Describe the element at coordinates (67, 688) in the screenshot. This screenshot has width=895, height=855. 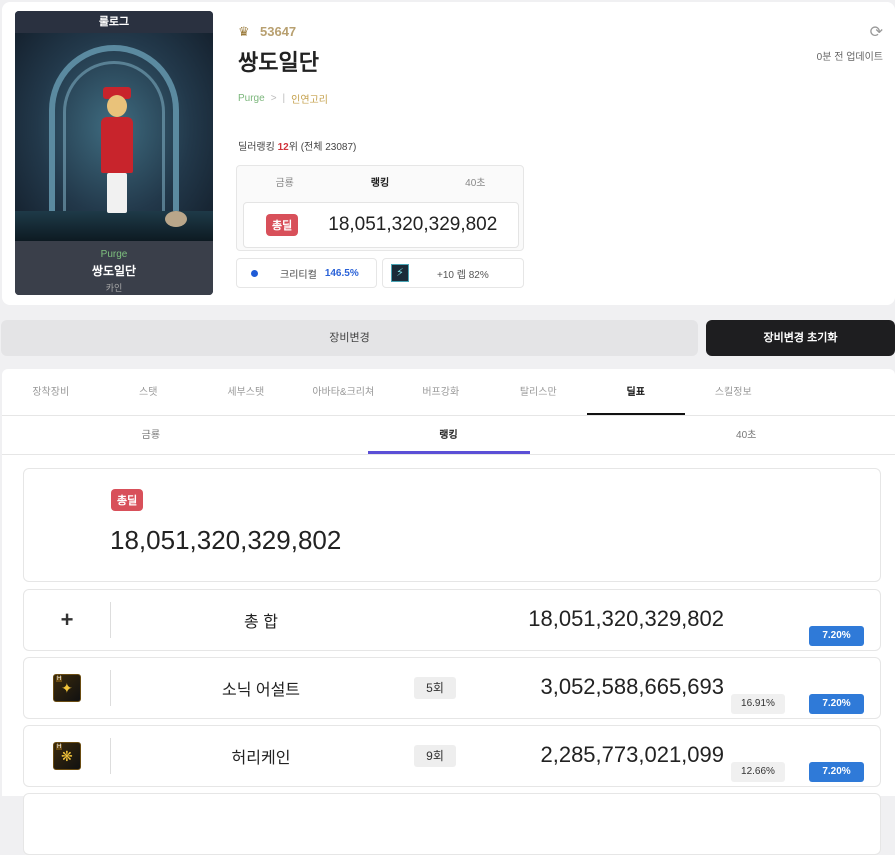
I see `sonic-assault-skill-icon: H ✦` at that location.